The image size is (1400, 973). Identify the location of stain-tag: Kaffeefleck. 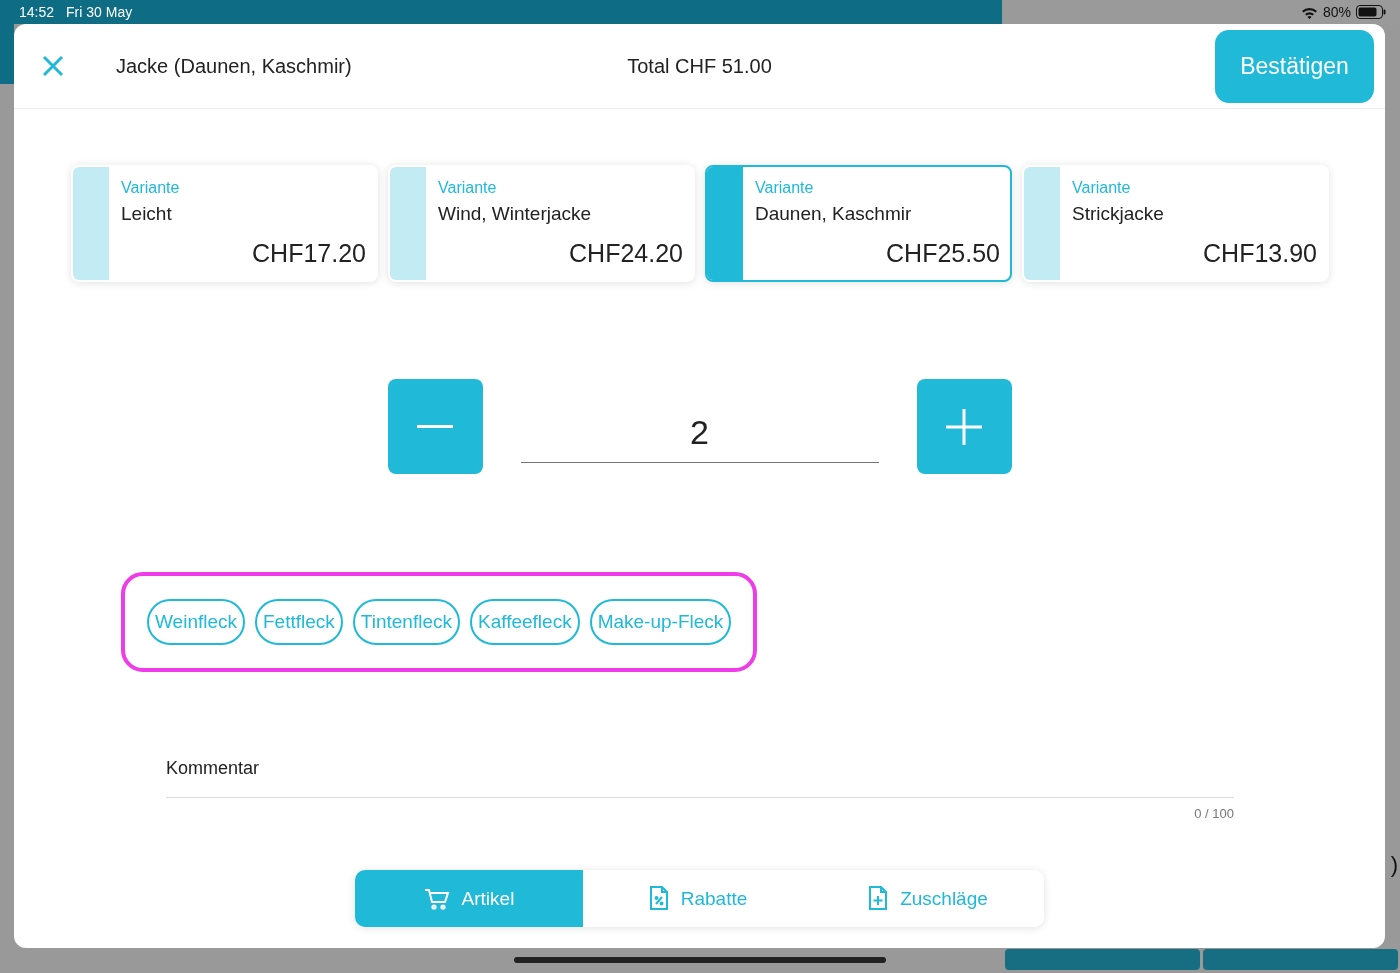
(525, 622).